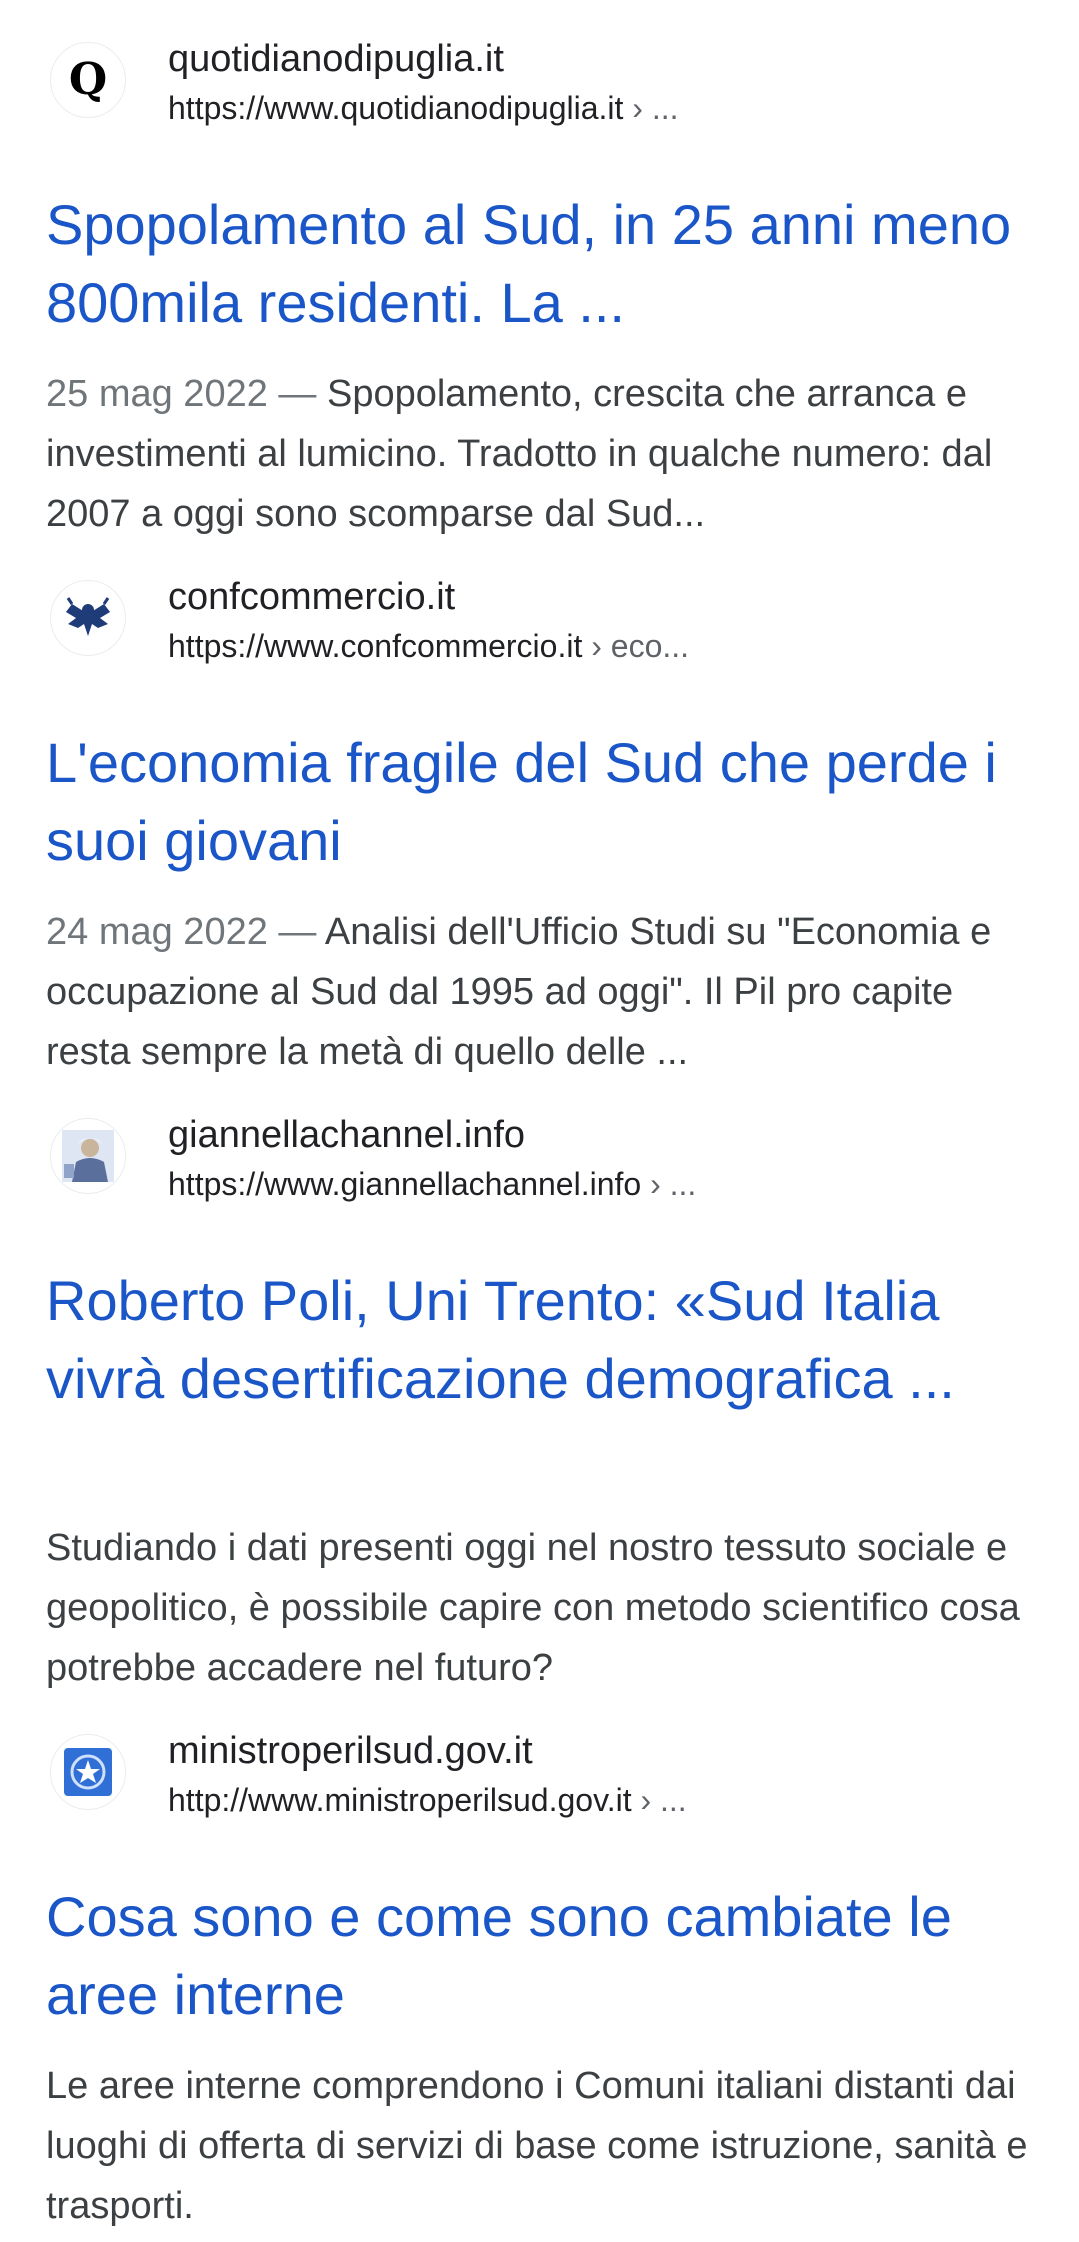  Describe the element at coordinates (350, 1751) in the screenshot. I see `site-name: ministroperilsud.gov.it` at that location.